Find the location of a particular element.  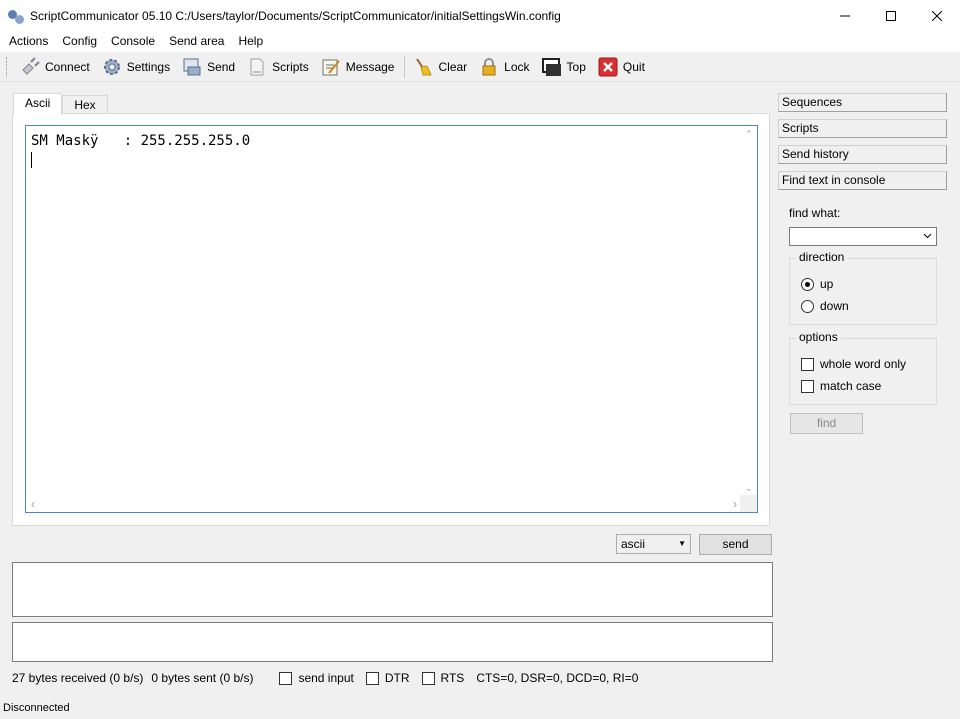

dropdown-arrow-icon: ▼ is located at coordinates (682, 543).